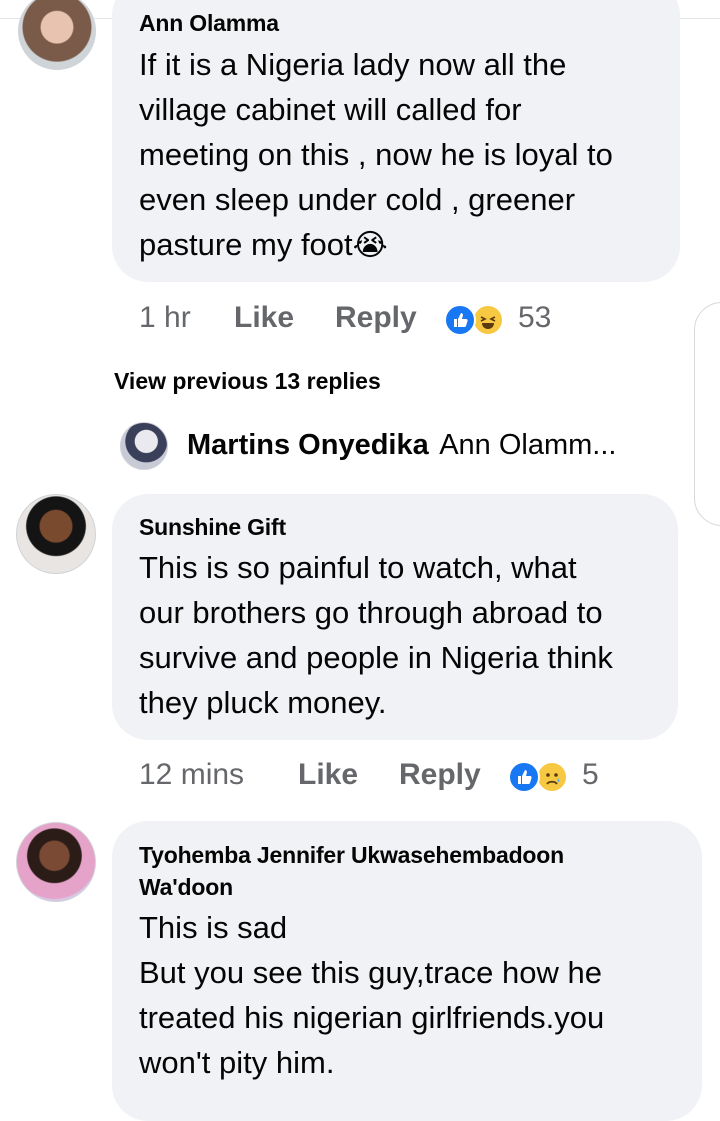  I want to click on comment-line-text: pasture my foot, so click(246, 244).